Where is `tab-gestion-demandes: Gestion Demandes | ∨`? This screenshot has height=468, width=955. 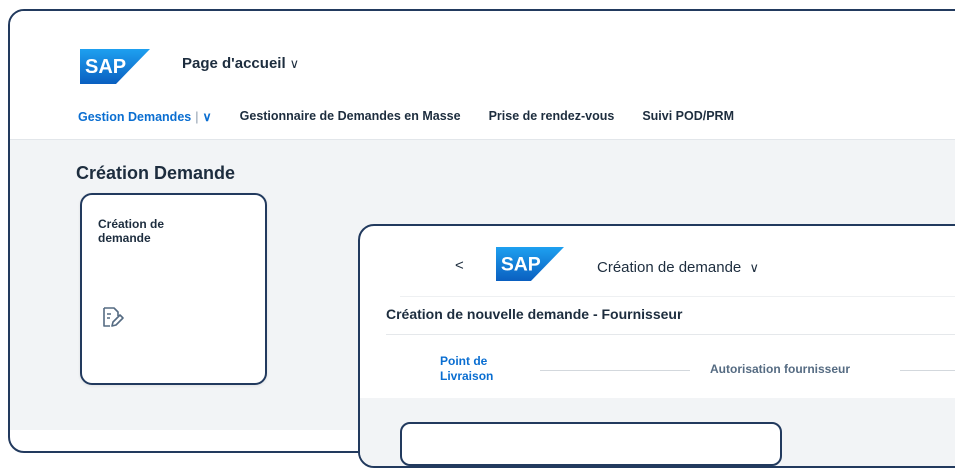 tab-gestion-demandes: Gestion Demandes | ∨ is located at coordinates (145, 116).